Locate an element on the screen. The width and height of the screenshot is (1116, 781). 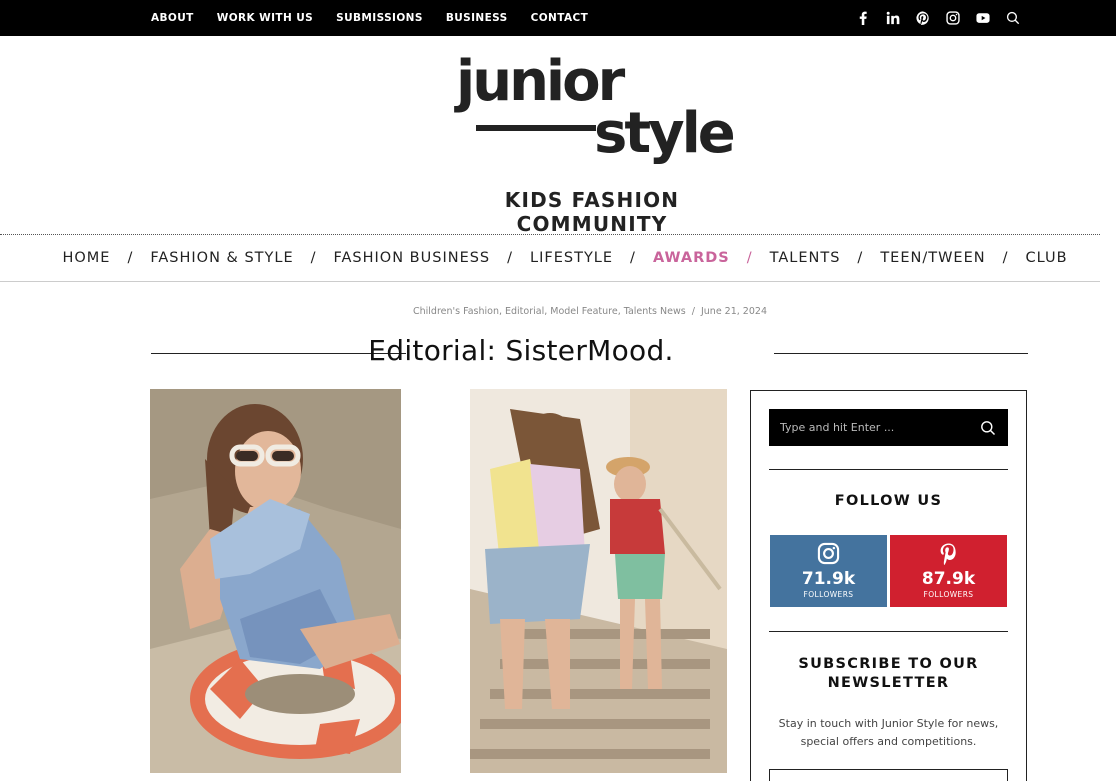
top-link-contact: CONTACT is located at coordinates (560, 18).